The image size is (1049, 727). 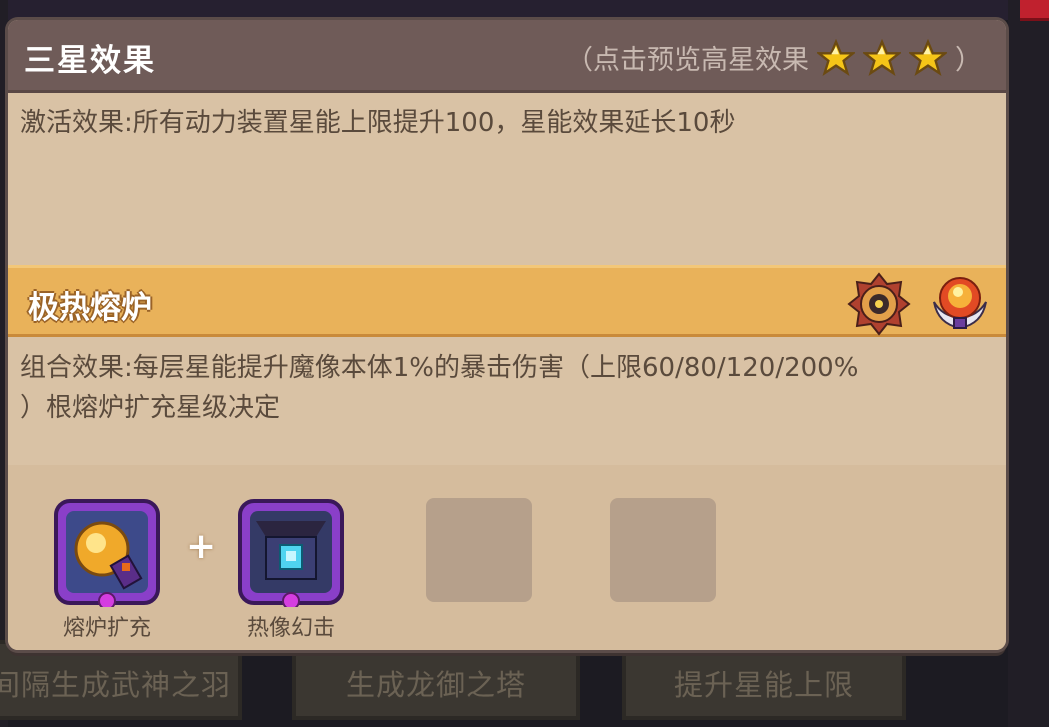 I want to click on panel-title: 三星效果, so click(x=90, y=61).